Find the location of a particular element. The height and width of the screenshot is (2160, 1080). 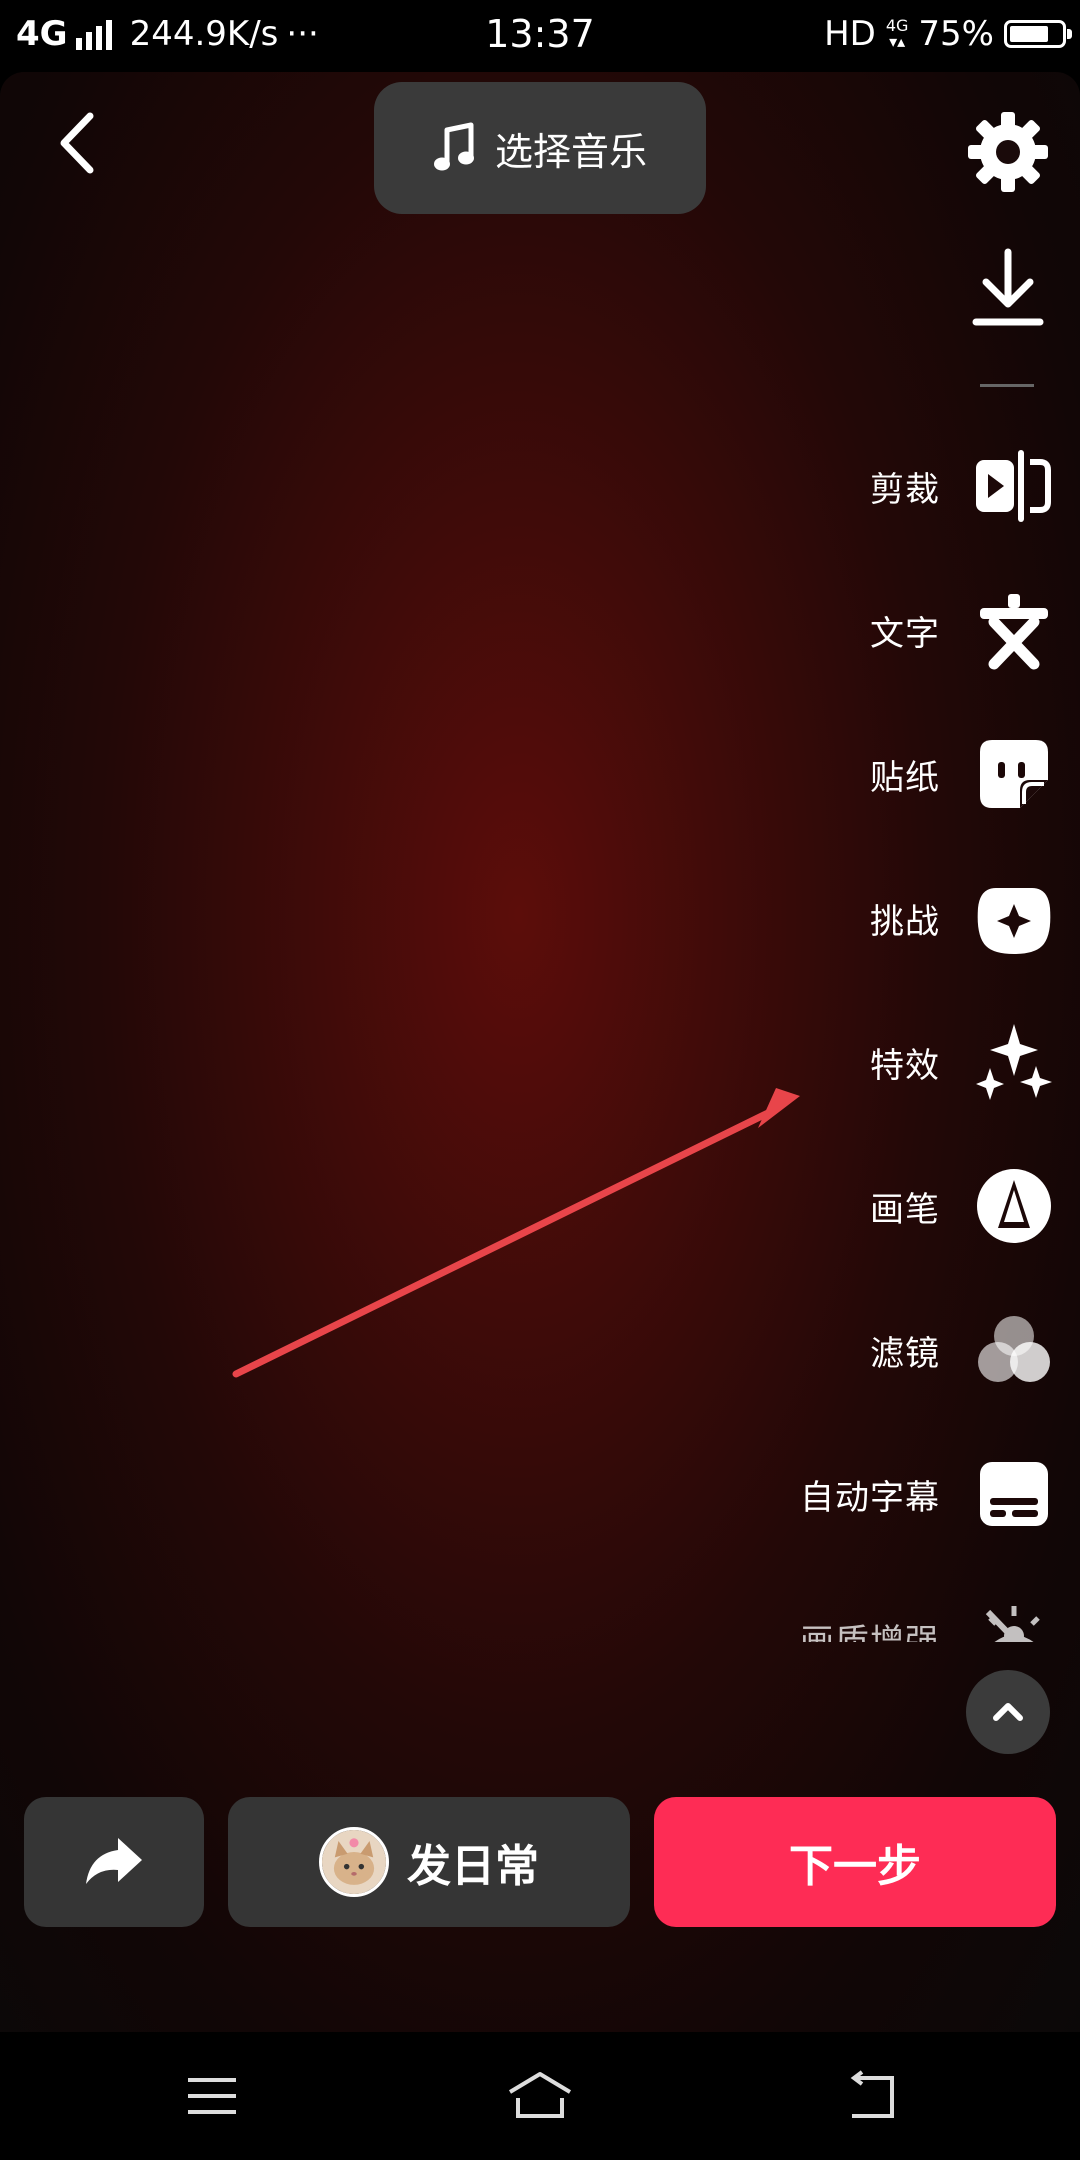

battery-percent: 75% is located at coordinates (956, 34).